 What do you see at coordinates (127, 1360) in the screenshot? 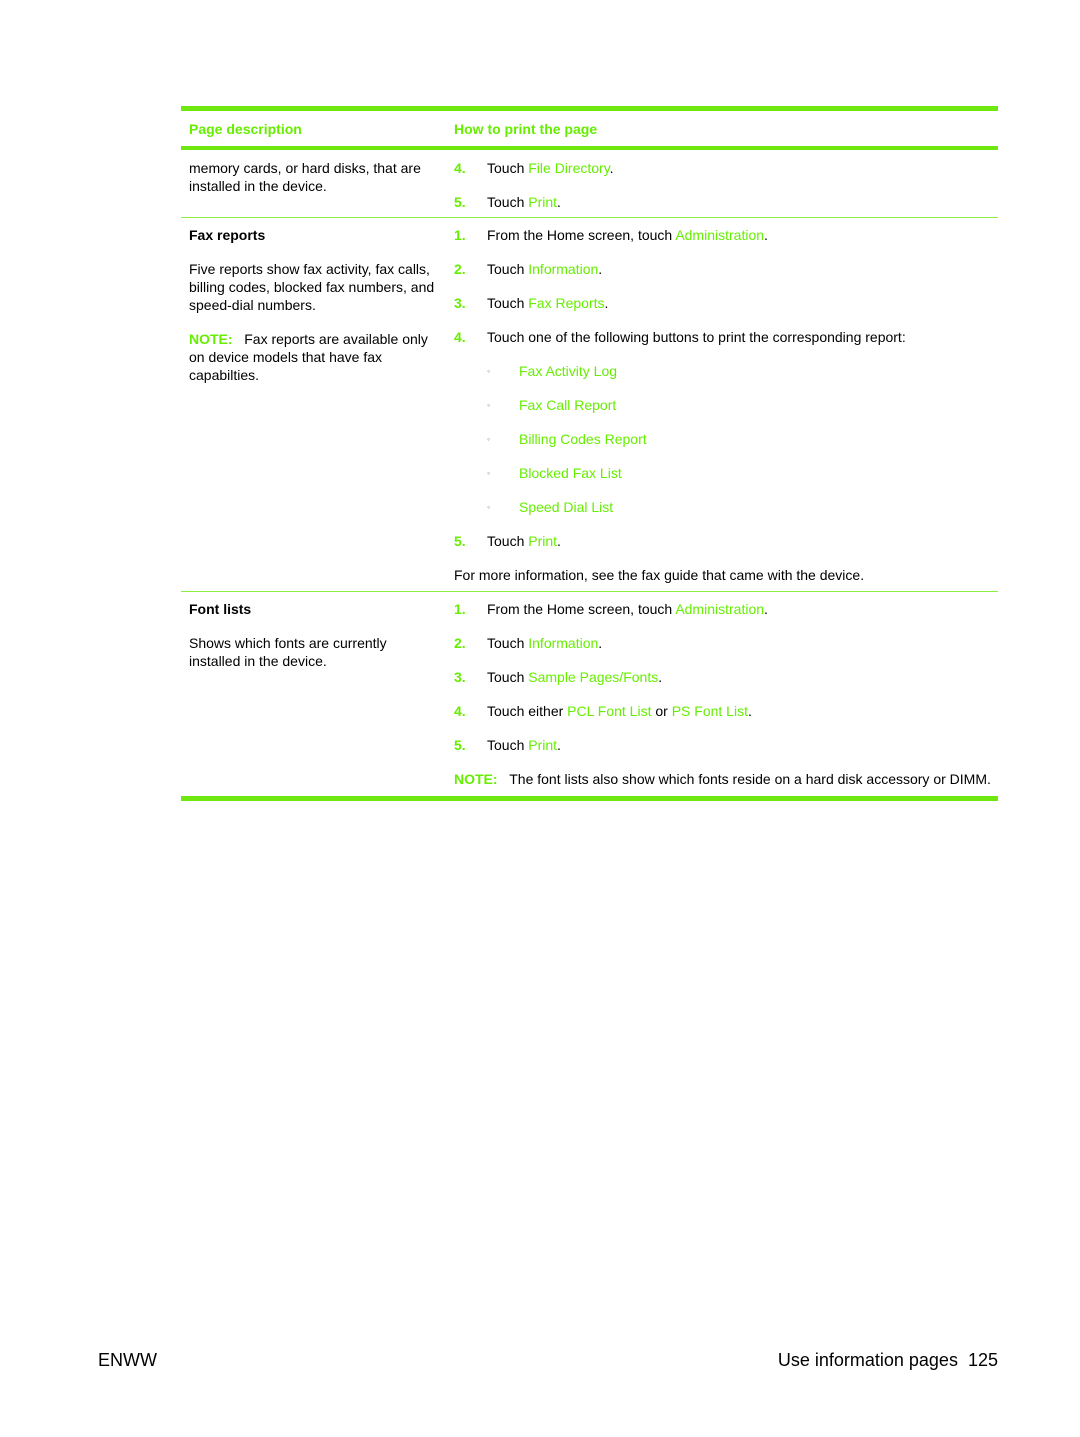
I see `footer-locale: ENWW` at bounding box center [127, 1360].